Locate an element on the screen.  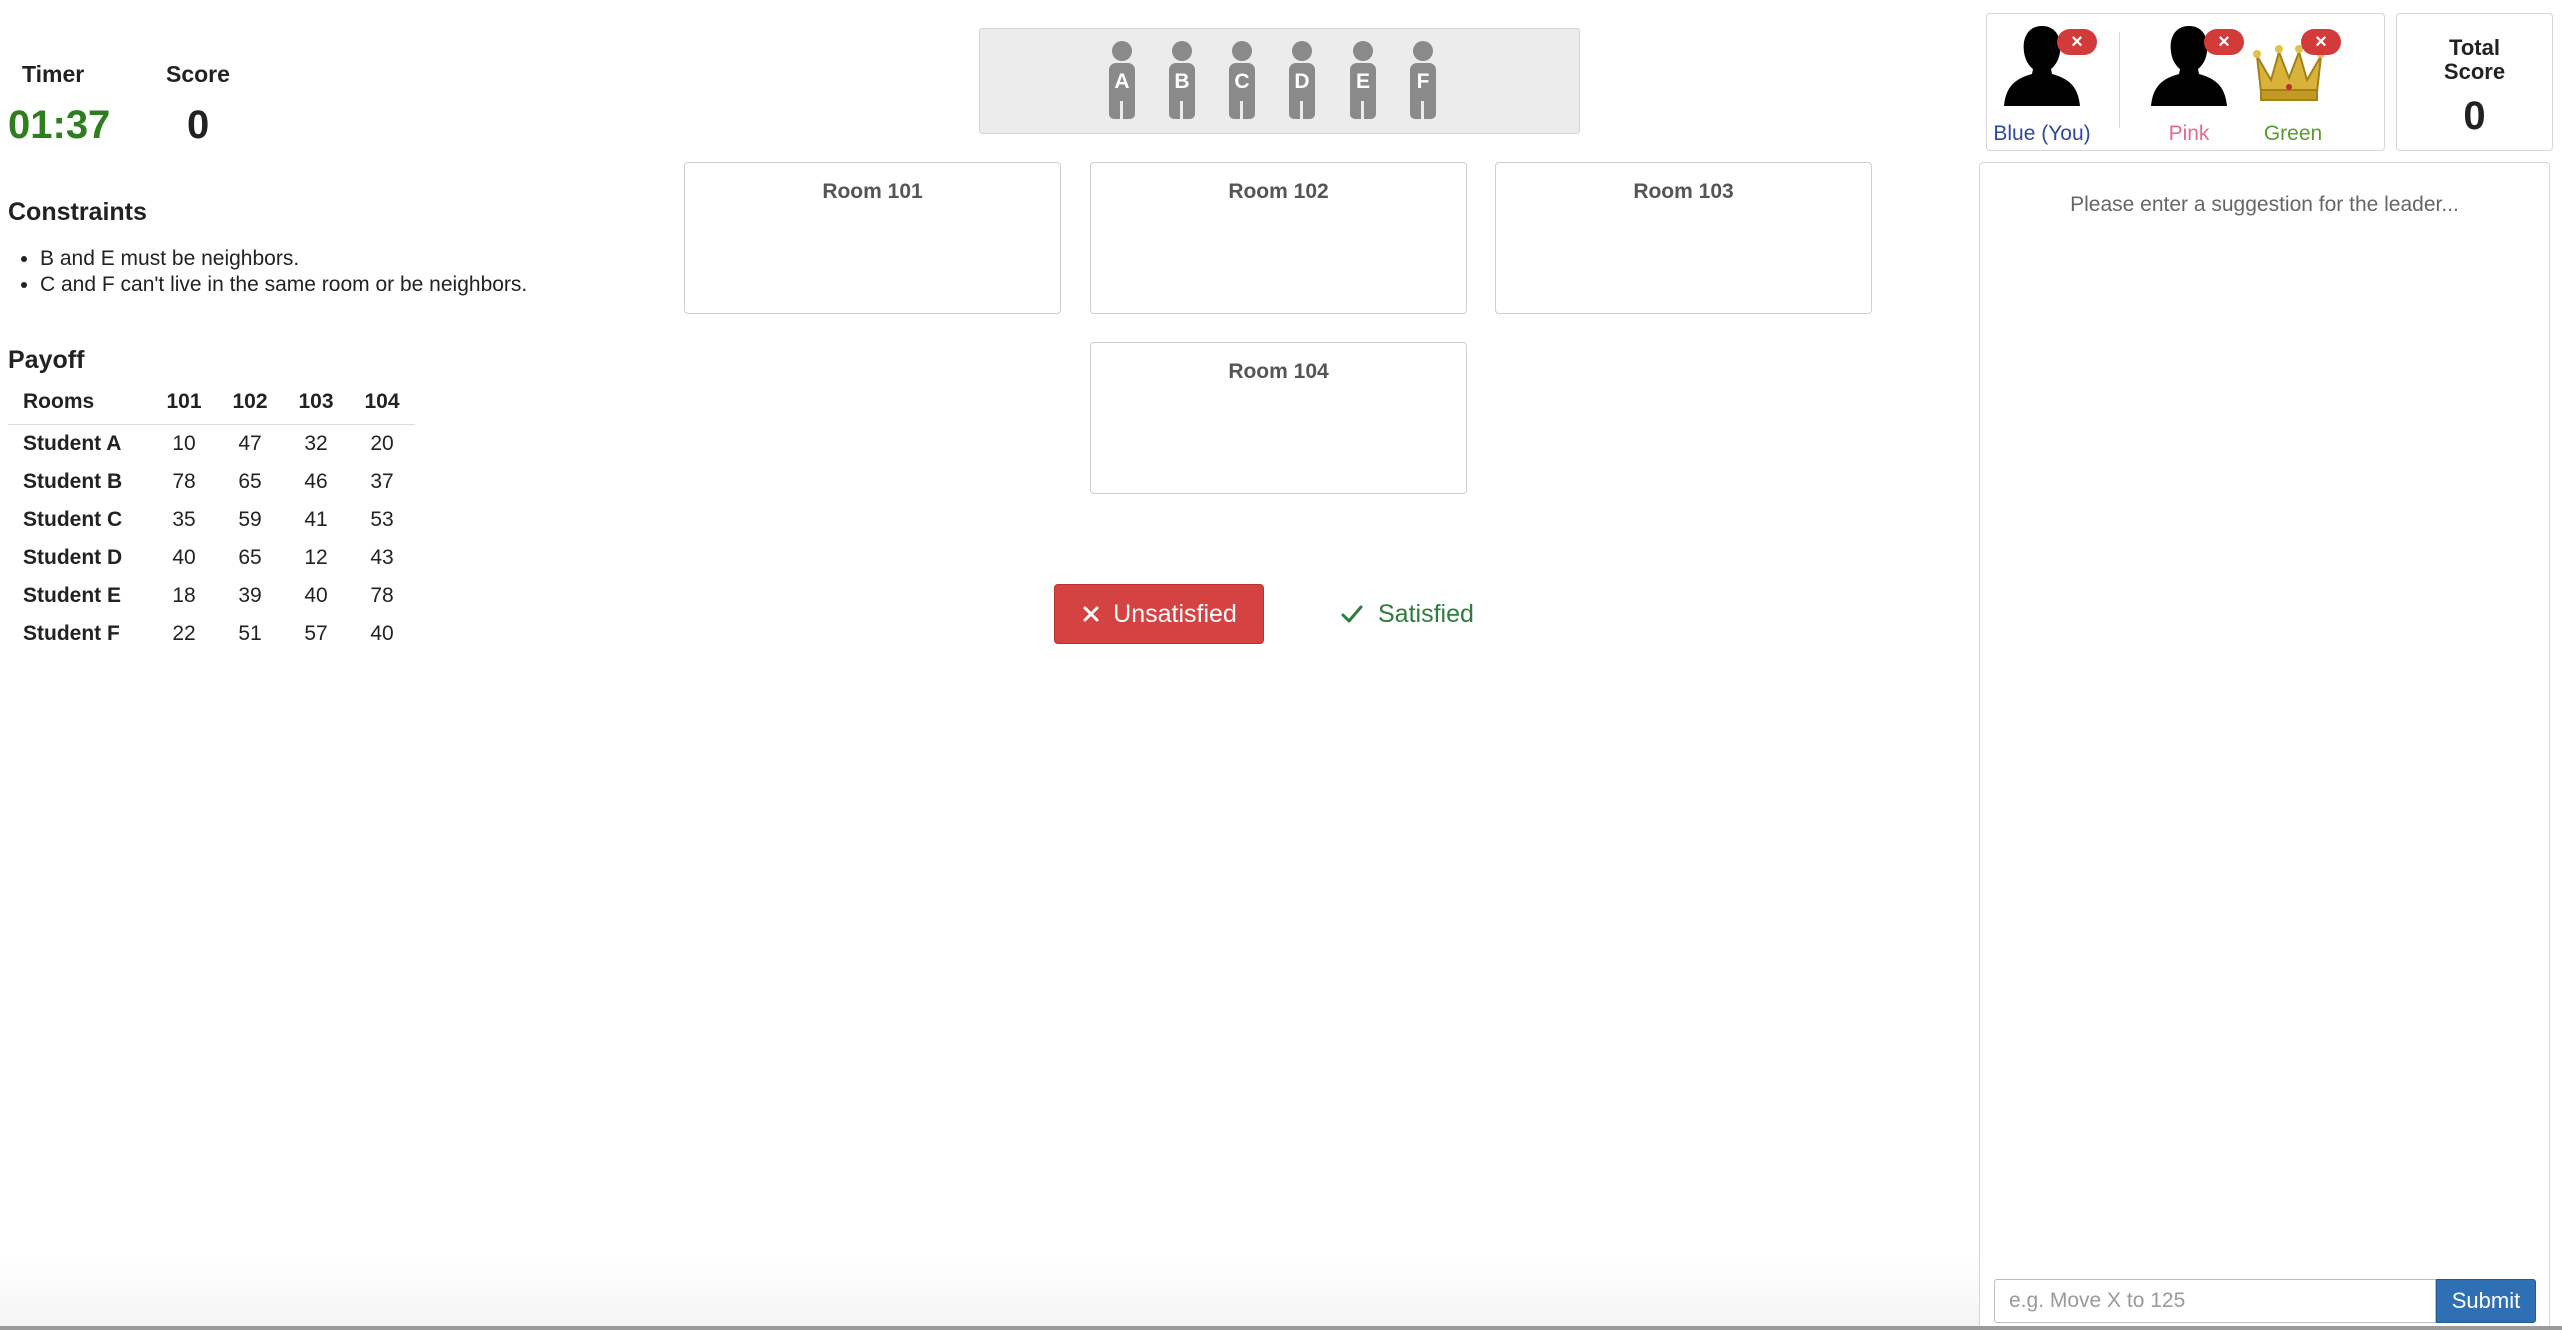
player-name: Blue (You) is located at coordinates (2042, 133).